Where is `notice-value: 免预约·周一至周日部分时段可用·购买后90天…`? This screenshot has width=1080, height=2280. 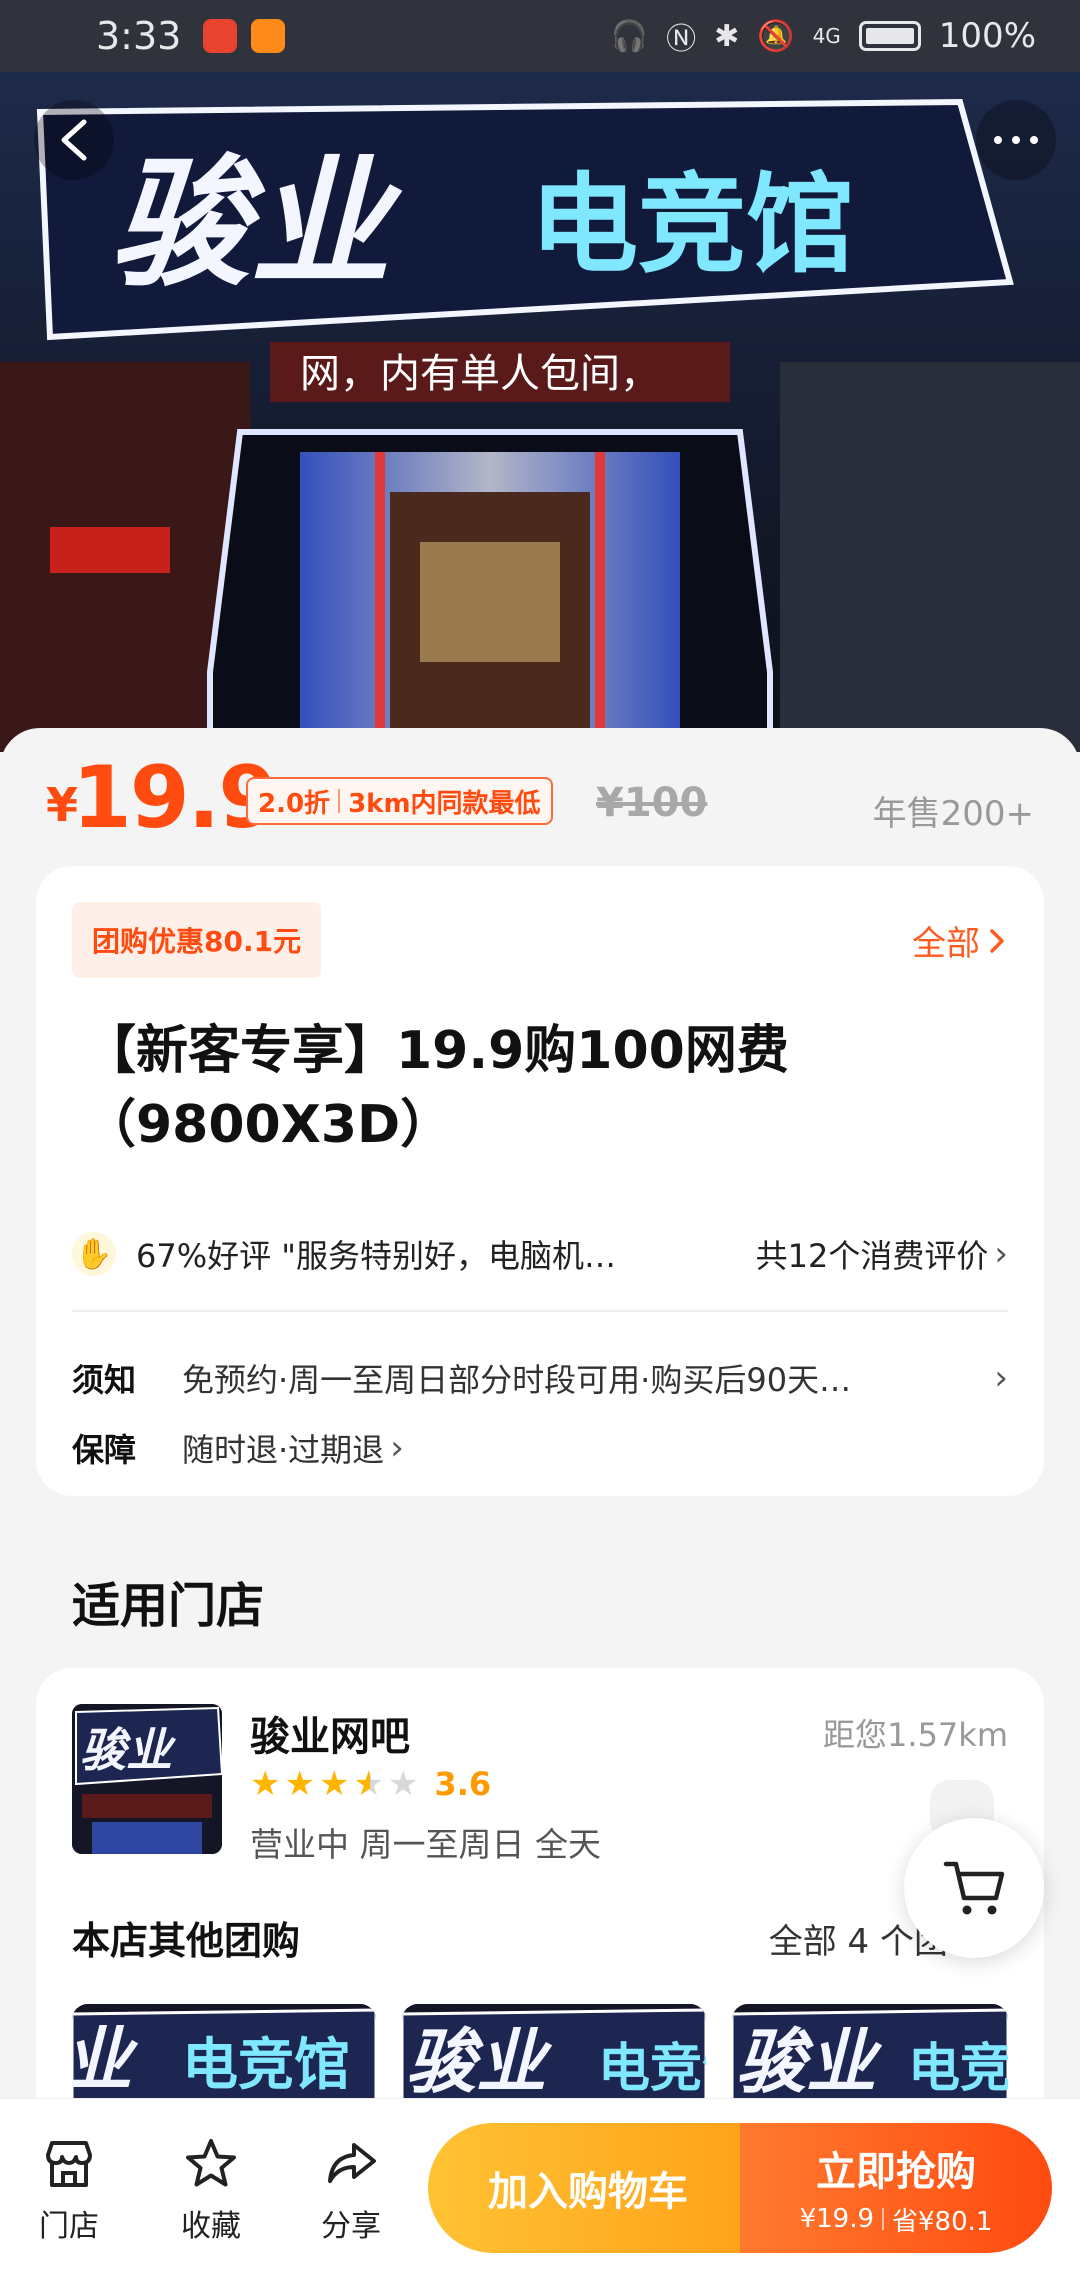 notice-value: 免预约·周一至周日部分时段可用·购买后90天… is located at coordinates (517, 1380).